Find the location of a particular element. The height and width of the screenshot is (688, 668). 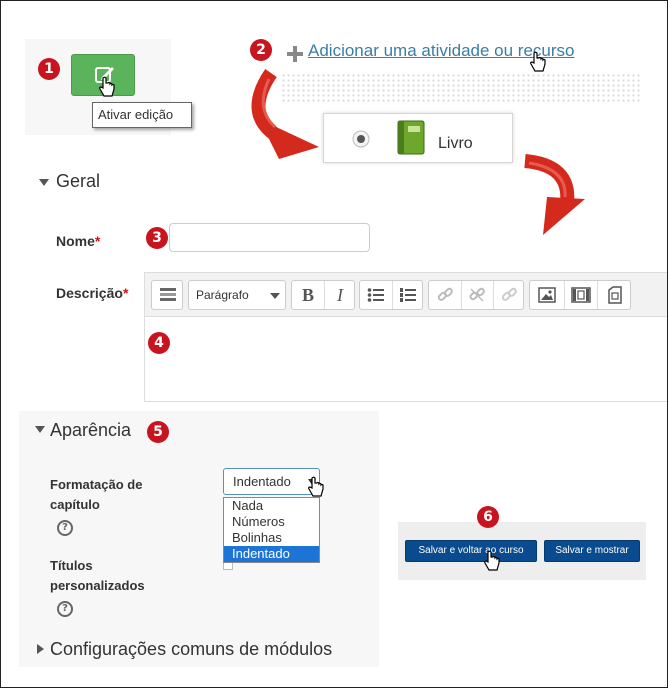

dropdown-option-numeros: Números is located at coordinates (271, 522).